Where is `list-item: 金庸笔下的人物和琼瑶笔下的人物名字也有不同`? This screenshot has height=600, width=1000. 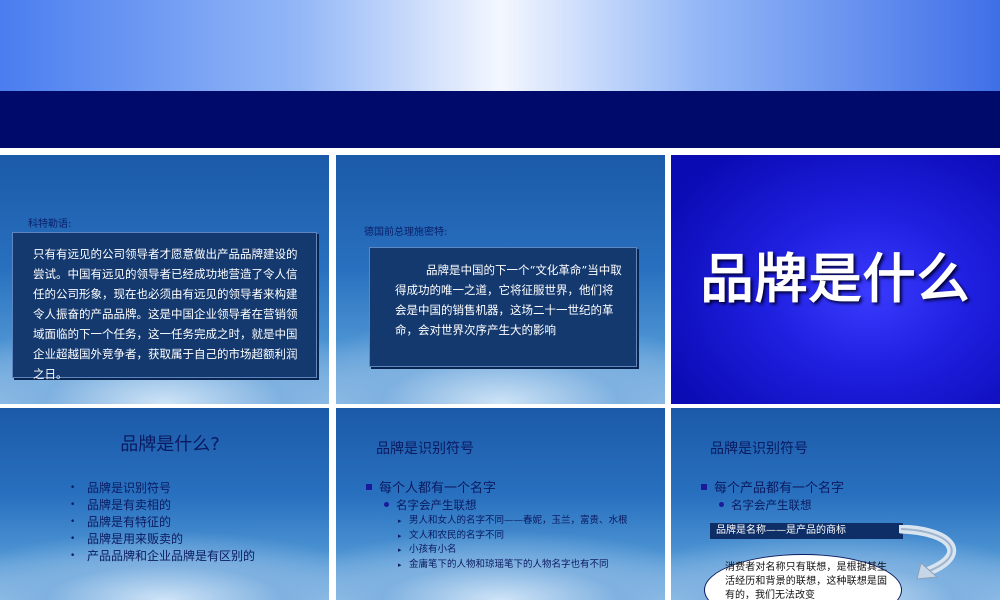 list-item: 金庸笔下的人物和琼瑶笔下的人物名字也有不同 is located at coordinates (525, 565).